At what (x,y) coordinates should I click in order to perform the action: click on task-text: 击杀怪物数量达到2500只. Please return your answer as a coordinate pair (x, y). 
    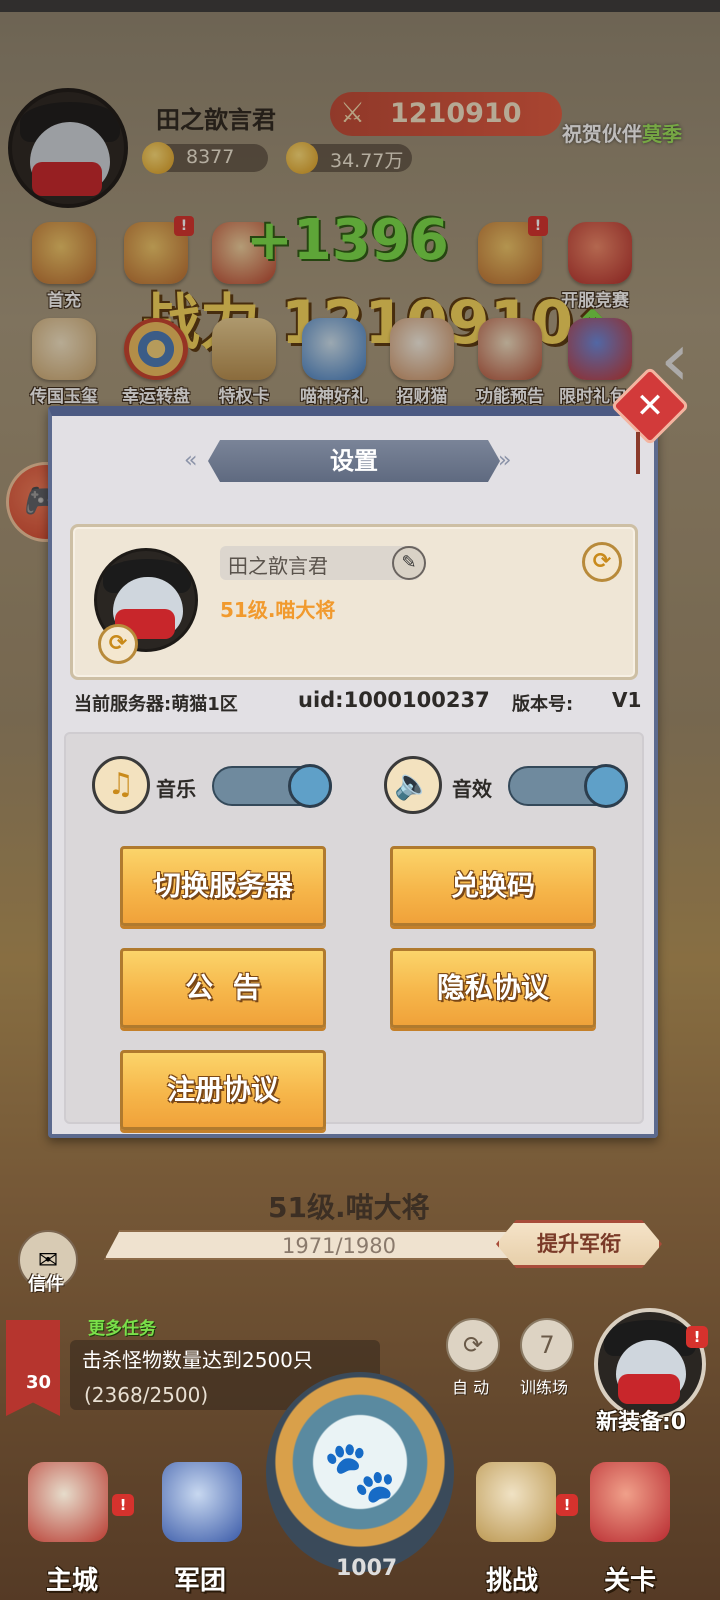
    Looking at the image, I should click on (197, 1360).